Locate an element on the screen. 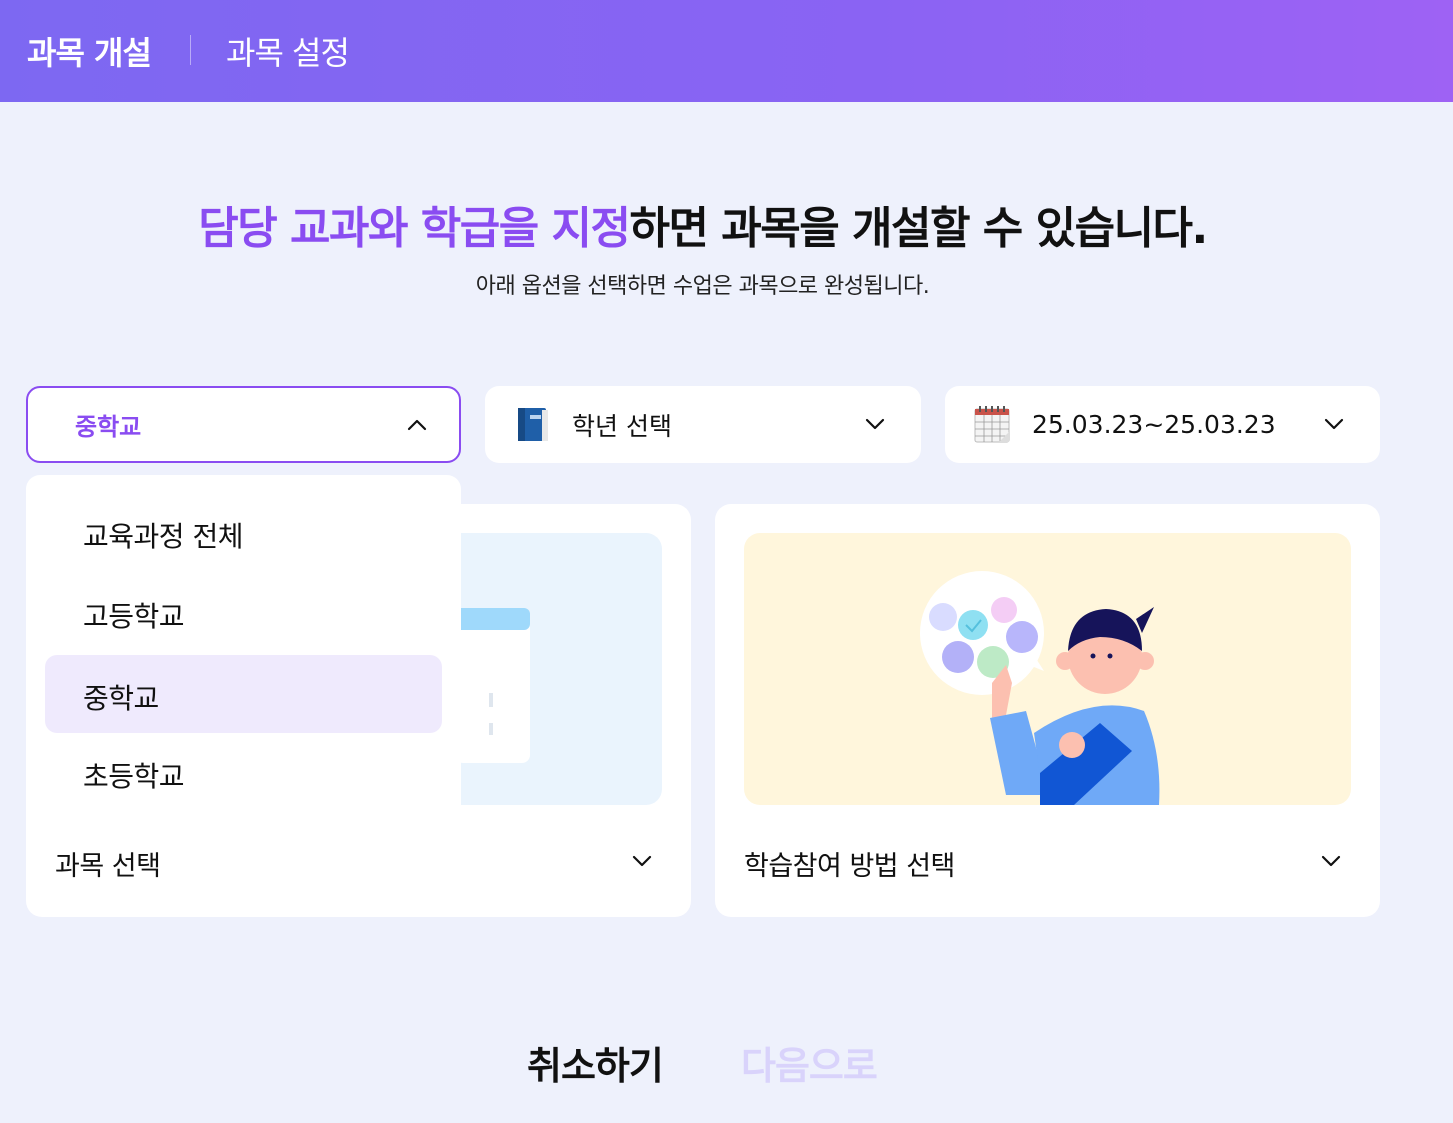 This screenshot has width=1453, height=1123. blue-book-icon is located at coordinates (533, 424).